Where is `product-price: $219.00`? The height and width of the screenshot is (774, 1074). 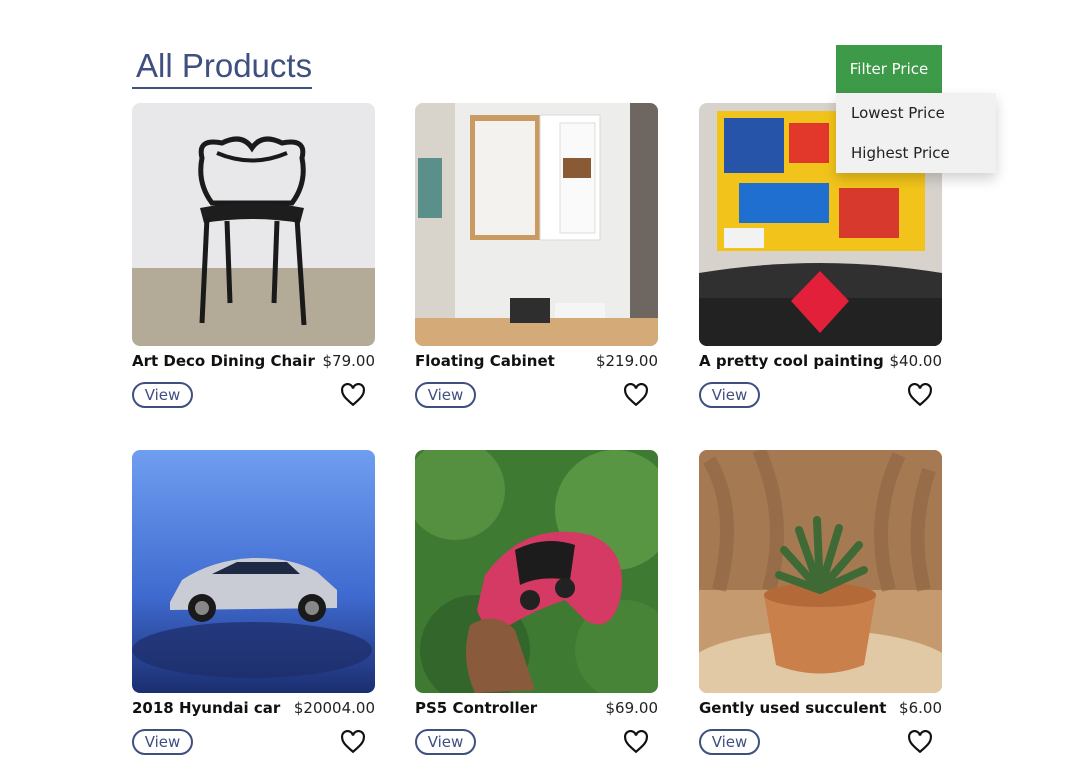
product-price: $219.00 is located at coordinates (626, 361).